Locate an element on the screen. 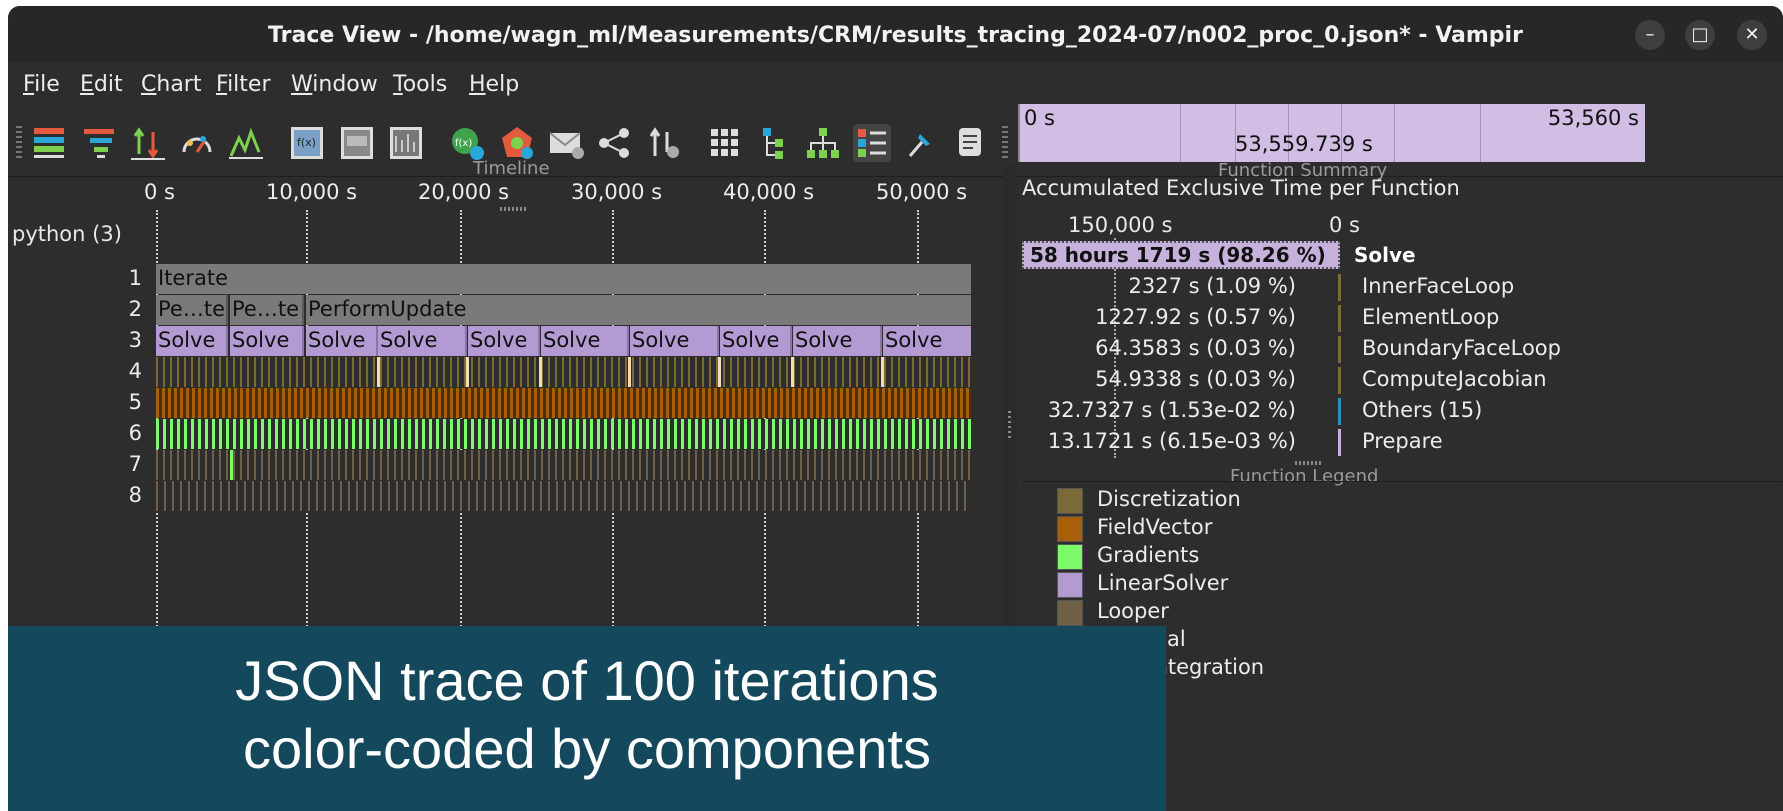 The image size is (1783, 811). process-label: python (3) is located at coordinates (67, 234).